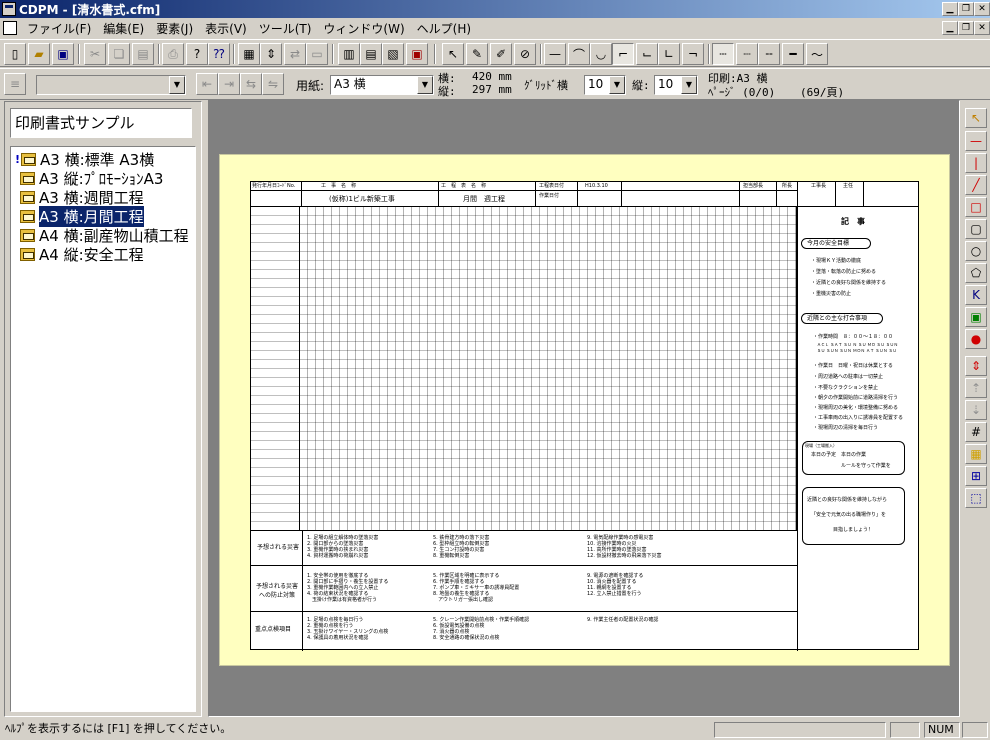 The image size is (990, 740). Describe the element at coordinates (103, 178) in the screenshot. I see `form-list-item: A3 縦:ﾌﾟﾛﾓｰｼｮﾝA3` at that location.